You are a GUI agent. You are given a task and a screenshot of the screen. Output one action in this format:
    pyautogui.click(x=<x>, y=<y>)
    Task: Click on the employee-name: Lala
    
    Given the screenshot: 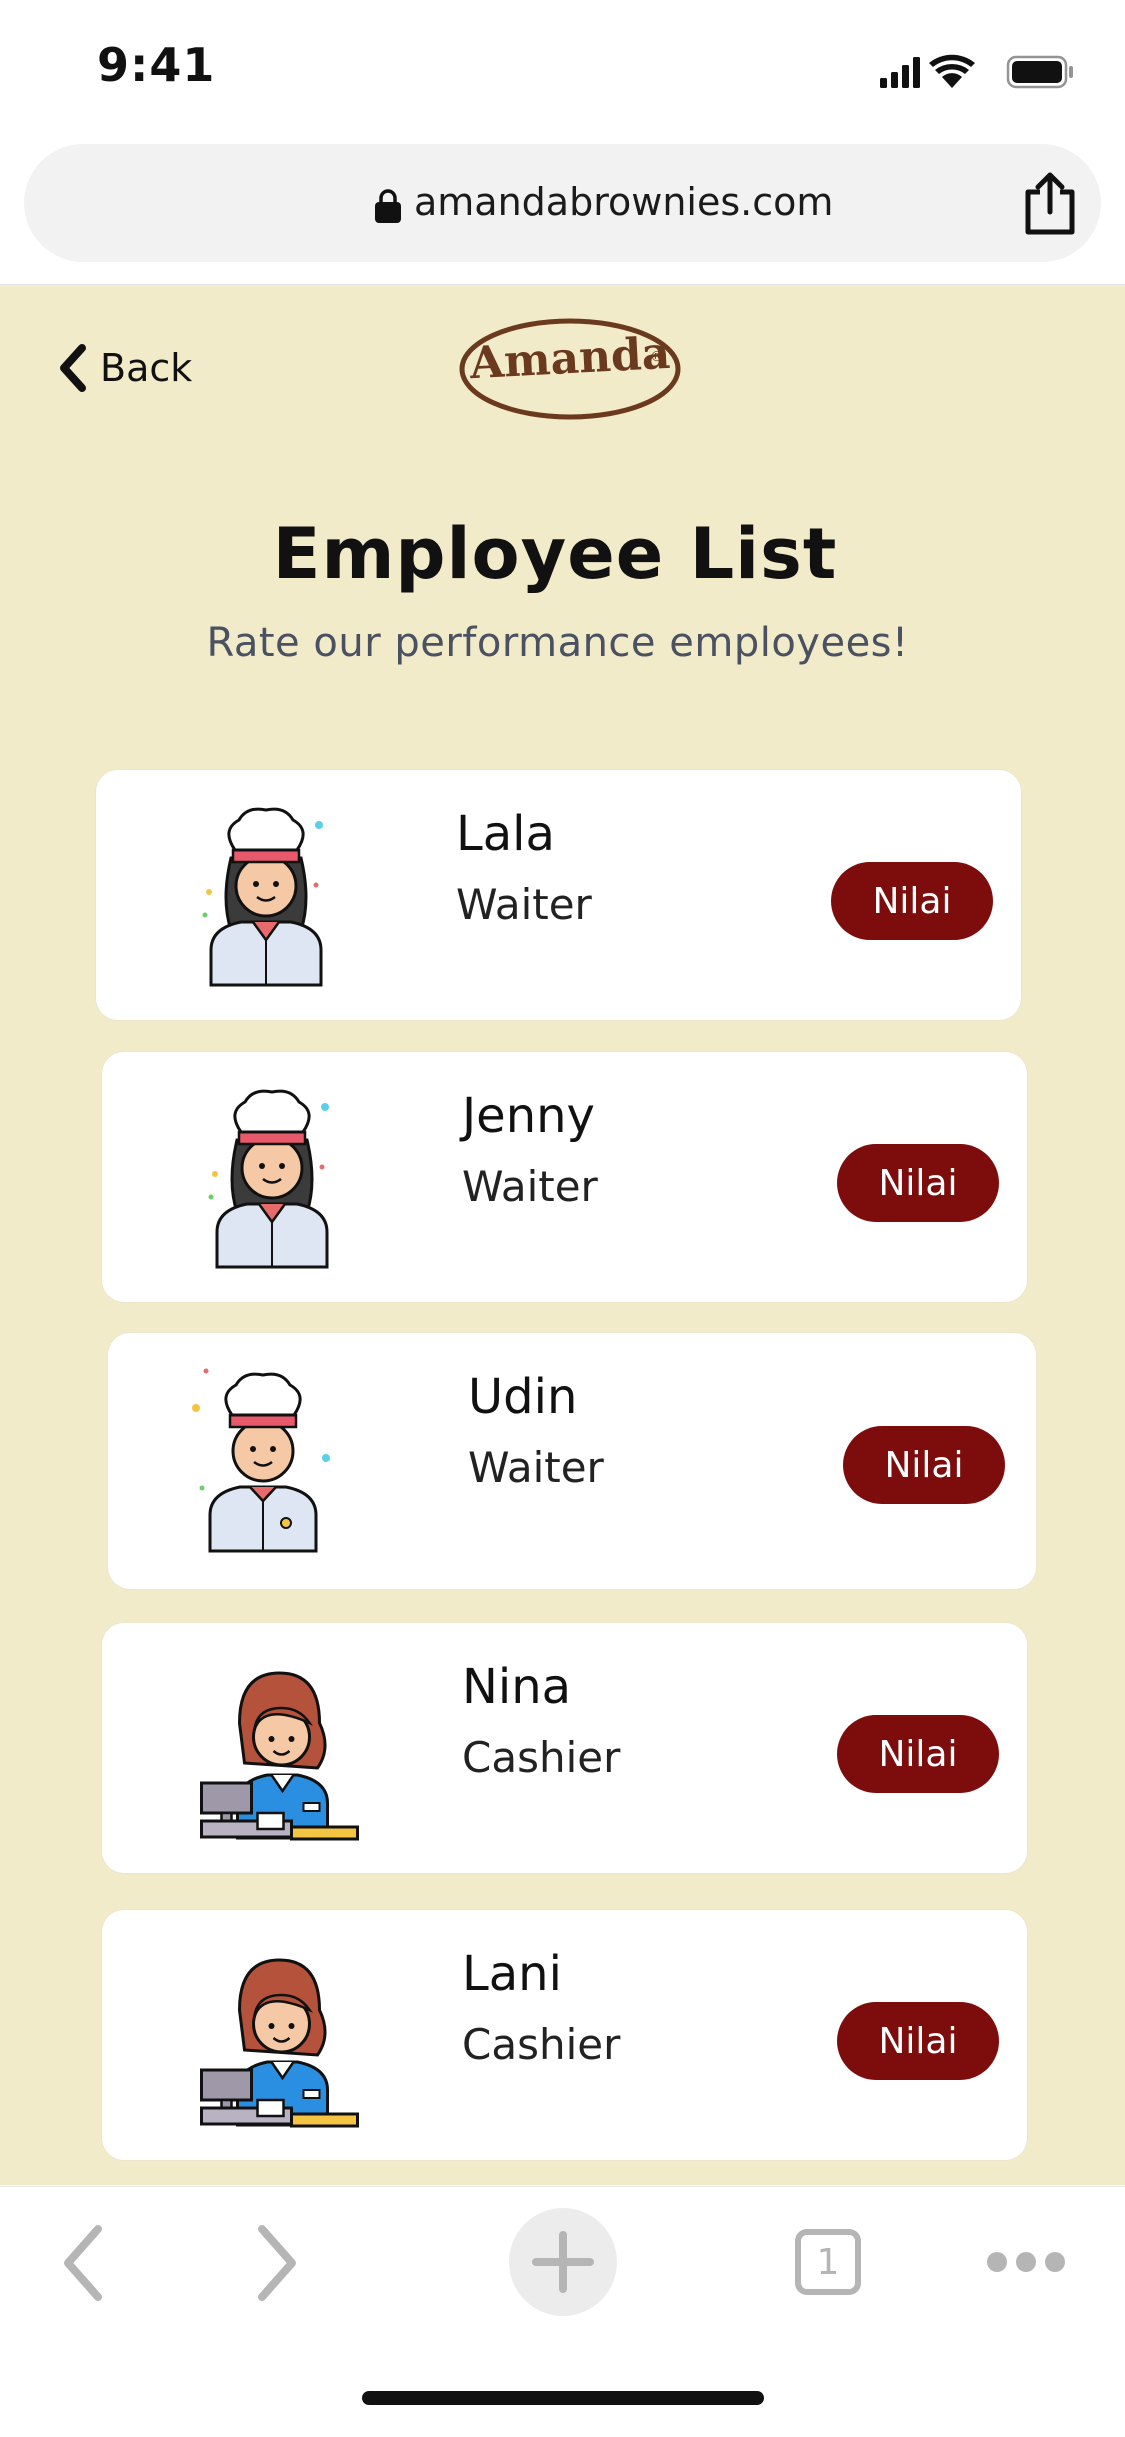 What is the action you would take?
    pyautogui.click(x=505, y=834)
    